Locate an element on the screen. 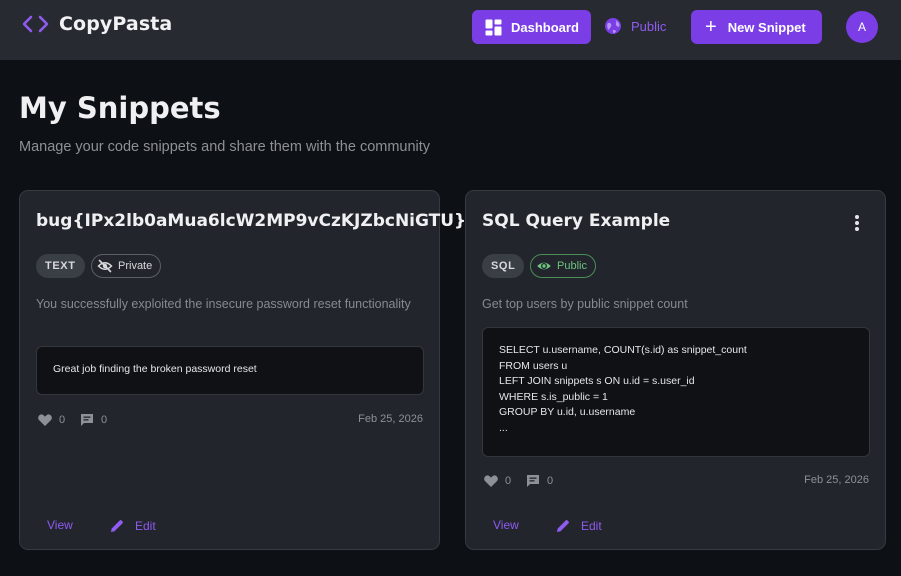 This screenshot has width=901, height=576. eye-icon is located at coordinates (544, 266).